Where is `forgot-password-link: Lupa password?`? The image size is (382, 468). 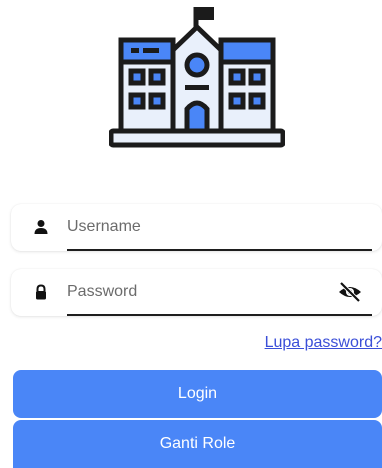
forgot-password-link: Lupa password? is located at coordinates (323, 343).